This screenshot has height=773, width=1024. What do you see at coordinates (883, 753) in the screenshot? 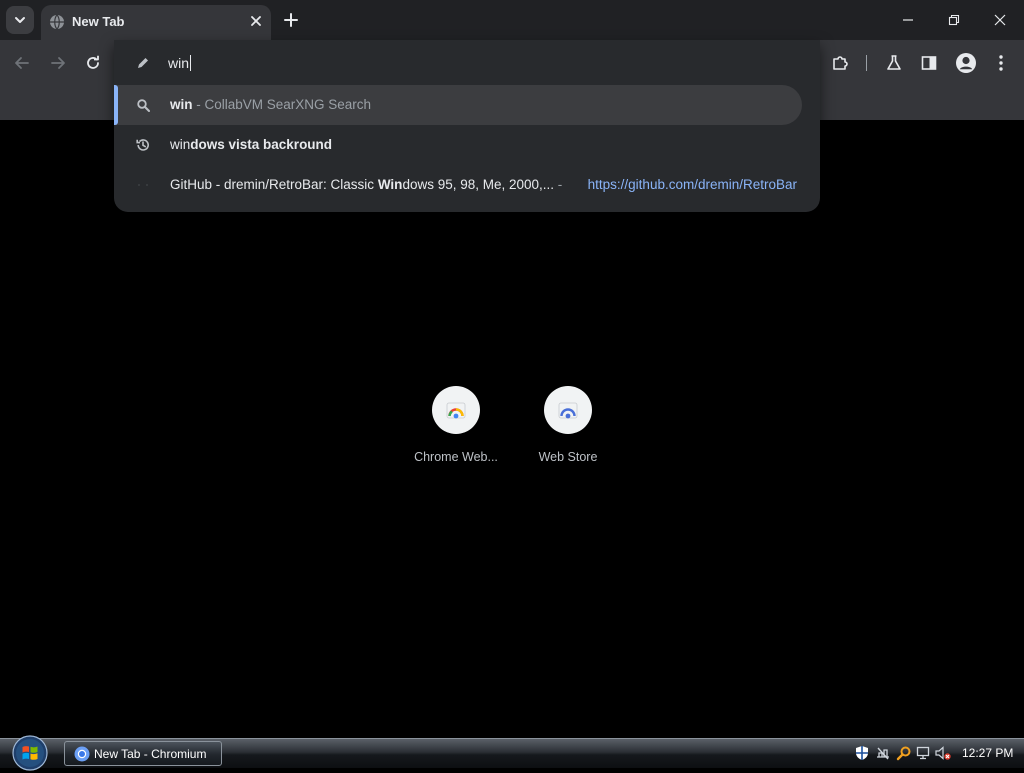
I see `network-disconnected-icon` at bounding box center [883, 753].